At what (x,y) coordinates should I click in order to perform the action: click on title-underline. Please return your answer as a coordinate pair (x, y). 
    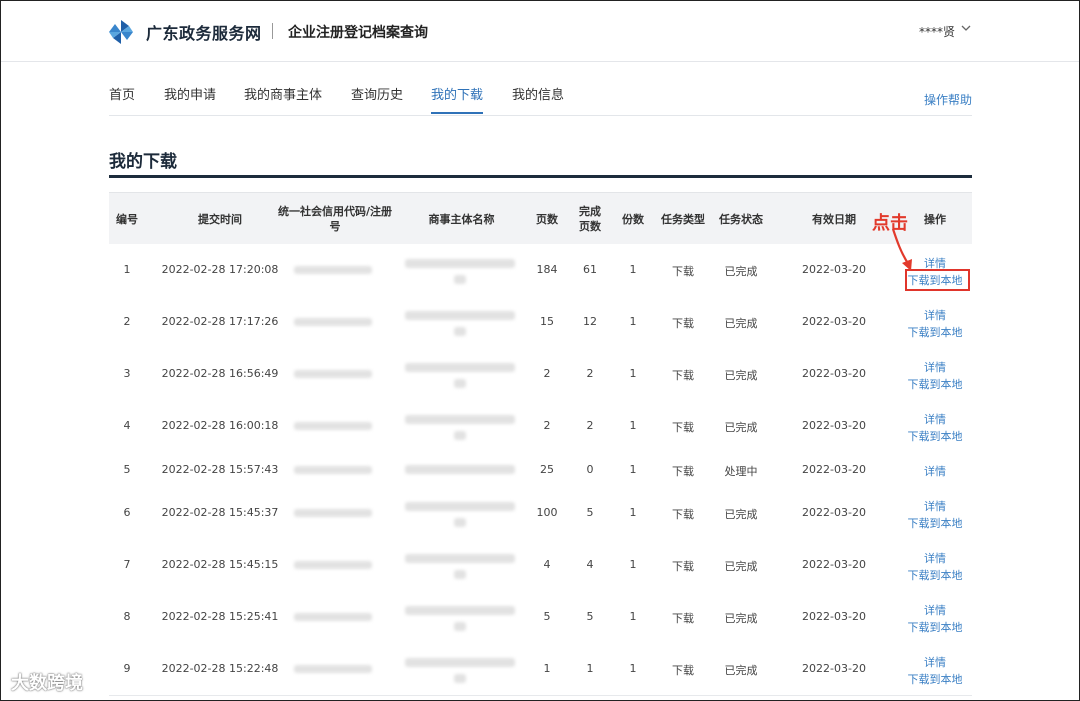
    Looking at the image, I should click on (540, 176).